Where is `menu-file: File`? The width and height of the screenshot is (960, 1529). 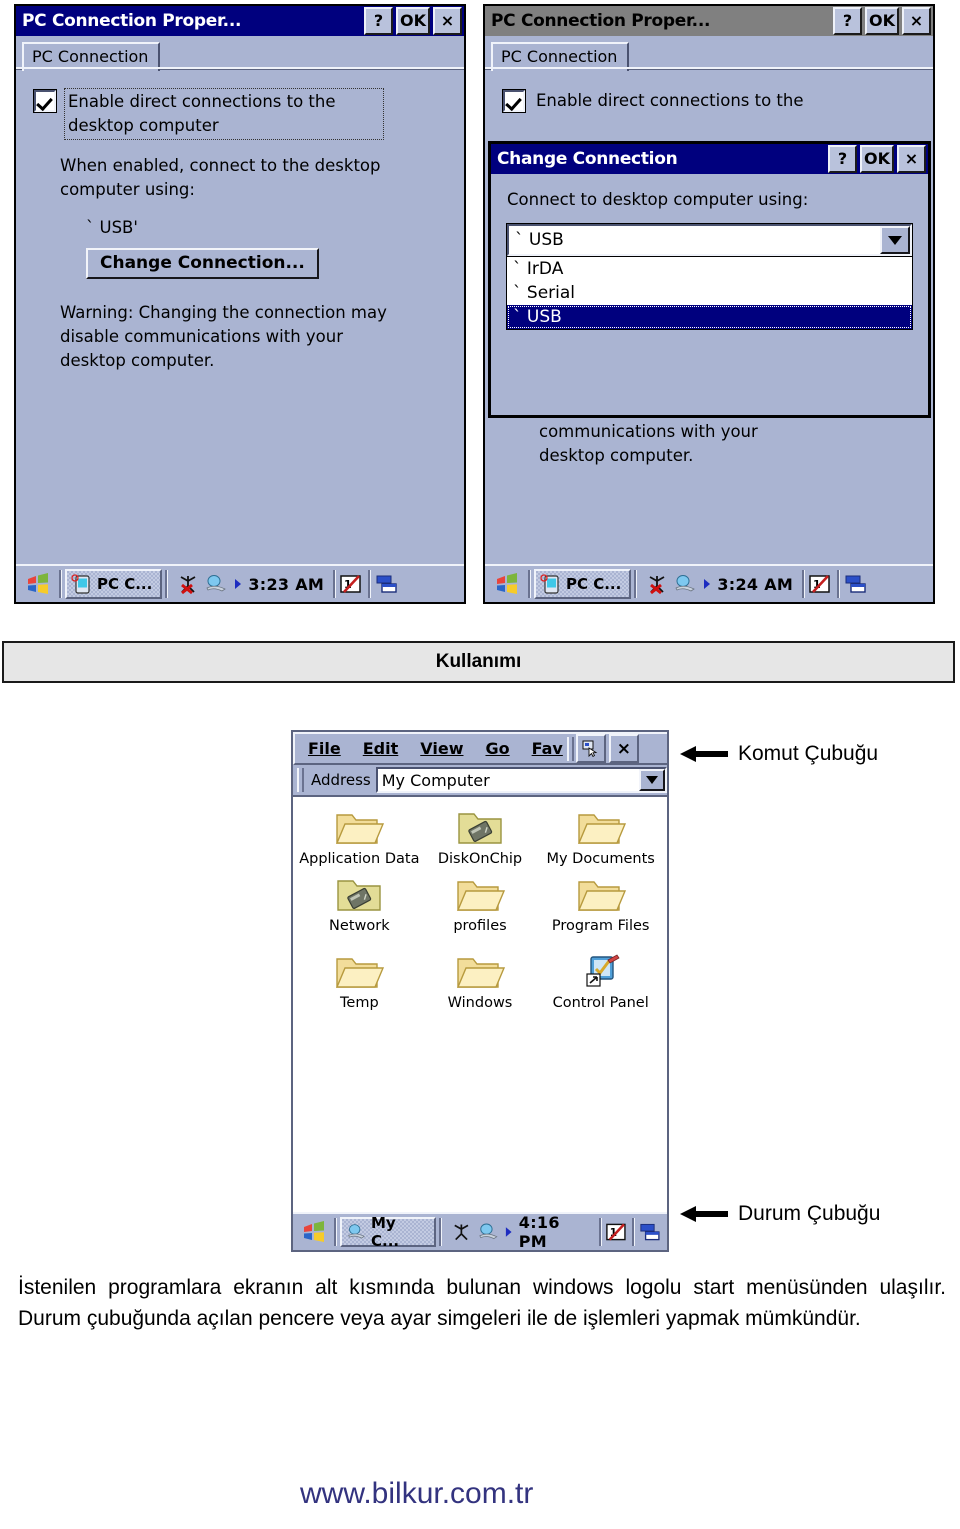
menu-file: File is located at coordinates (324, 748).